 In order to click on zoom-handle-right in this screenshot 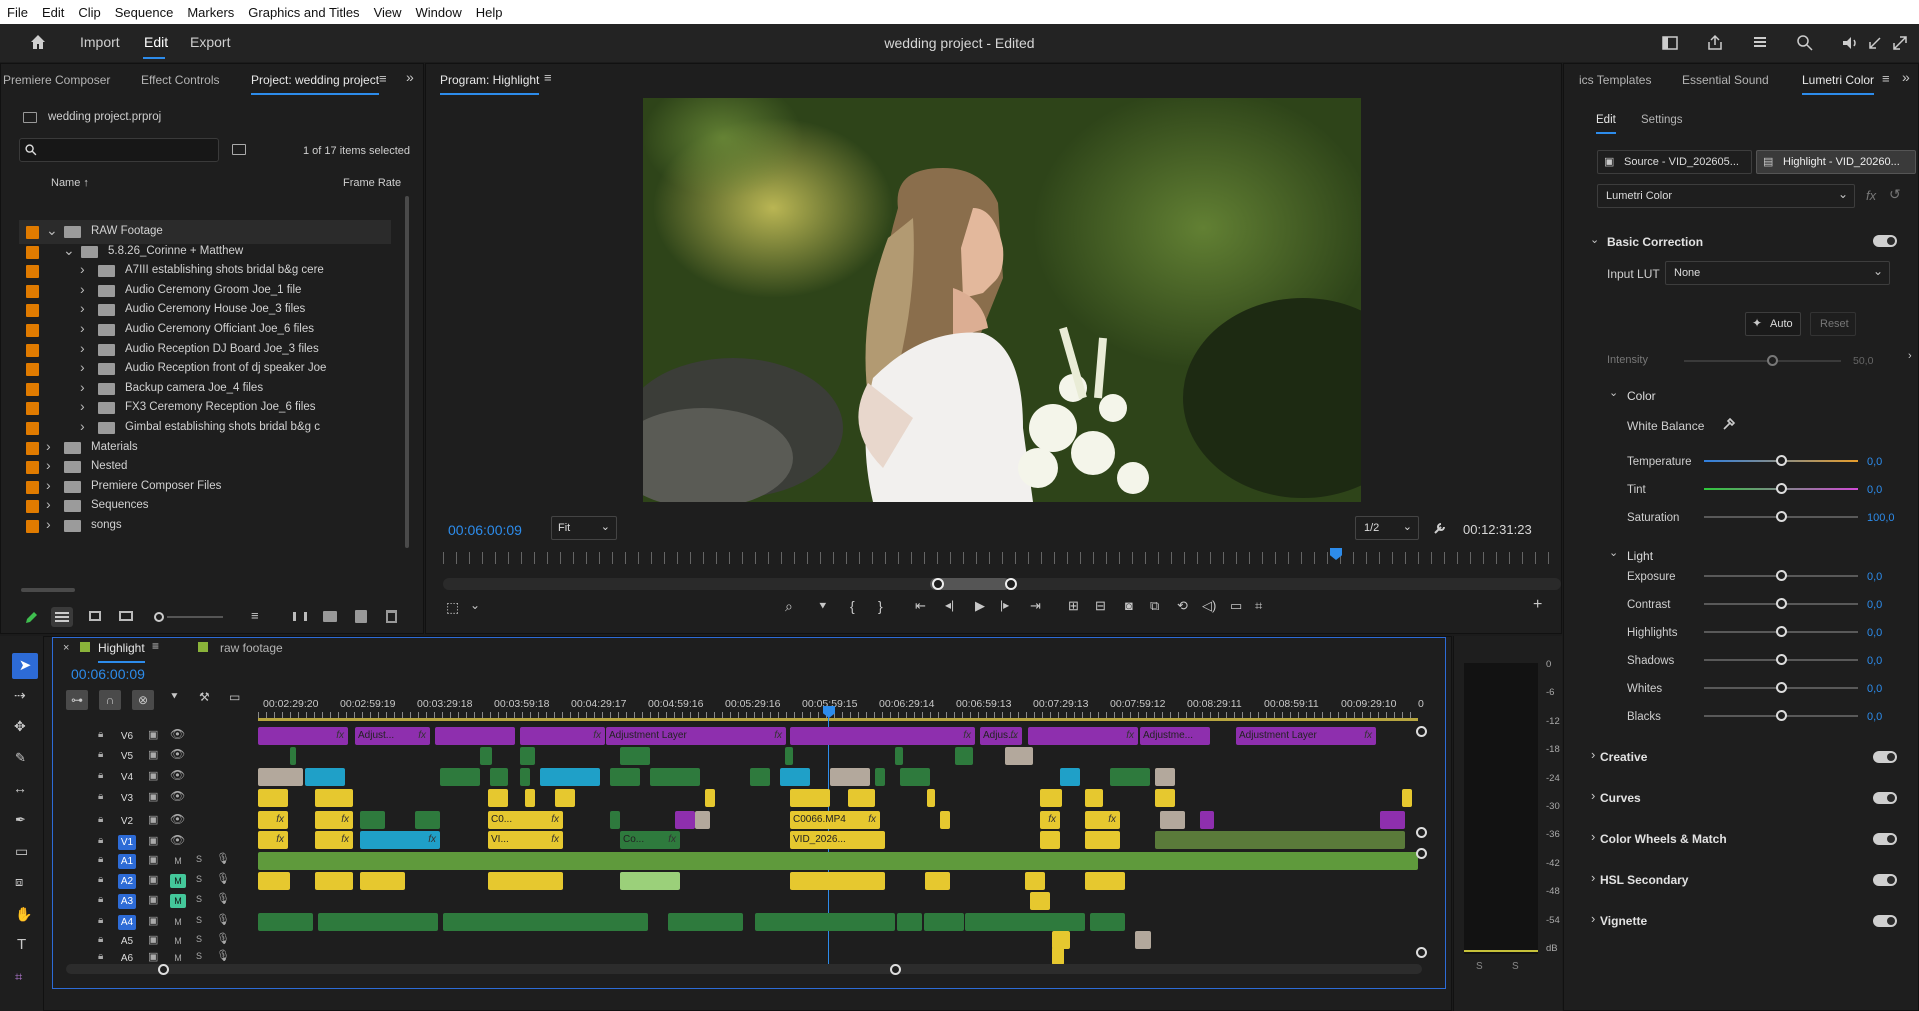, I will do `click(1011, 584)`.